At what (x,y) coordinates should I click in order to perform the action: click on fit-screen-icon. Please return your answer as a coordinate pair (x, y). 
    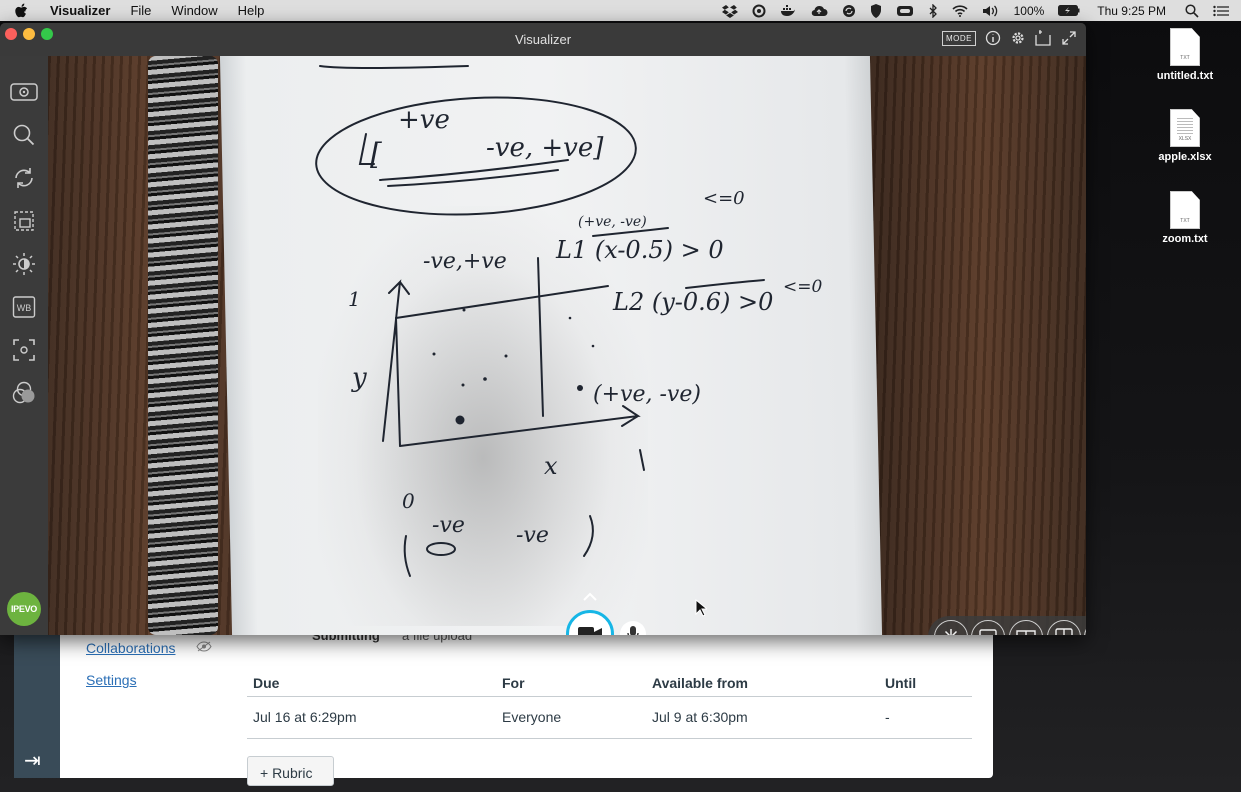
    Looking at the image, I should click on (1085, 627).